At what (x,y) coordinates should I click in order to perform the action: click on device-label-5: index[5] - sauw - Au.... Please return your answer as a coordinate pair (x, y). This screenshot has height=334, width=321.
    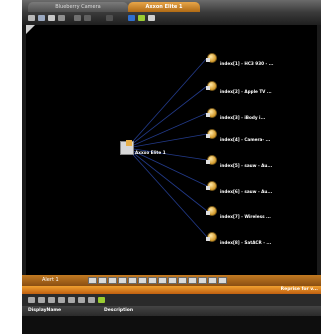
    Looking at the image, I should click on (246, 165).